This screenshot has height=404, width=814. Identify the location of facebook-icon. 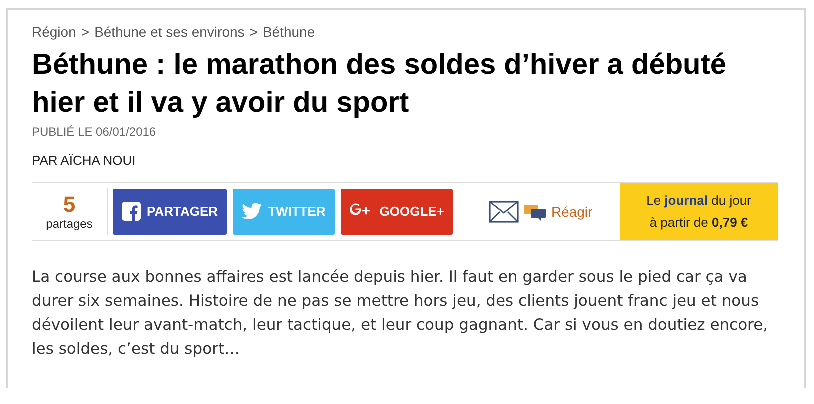
(131, 211).